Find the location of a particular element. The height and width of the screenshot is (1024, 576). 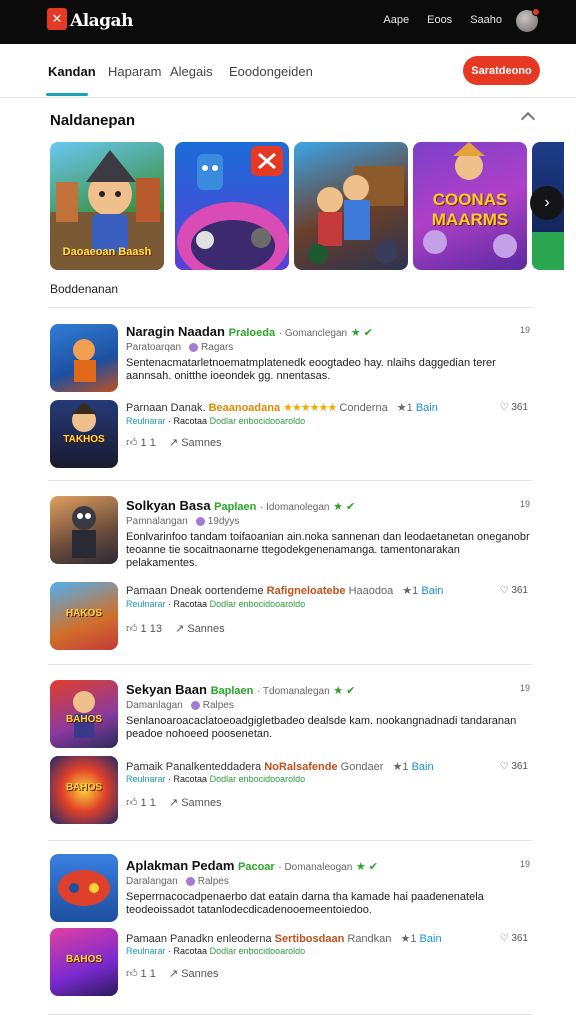

sub-item-title: Parnaan Danak. is located at coordinates (166, 408).